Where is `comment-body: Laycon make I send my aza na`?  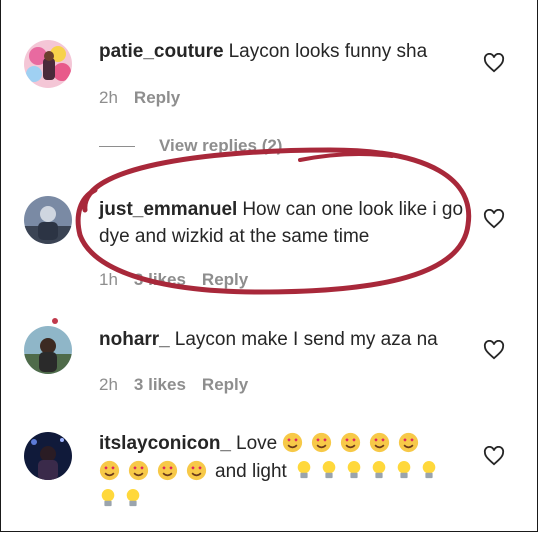 comment-body: Laycon make I send my aza na is located at coordinates (306, 339).